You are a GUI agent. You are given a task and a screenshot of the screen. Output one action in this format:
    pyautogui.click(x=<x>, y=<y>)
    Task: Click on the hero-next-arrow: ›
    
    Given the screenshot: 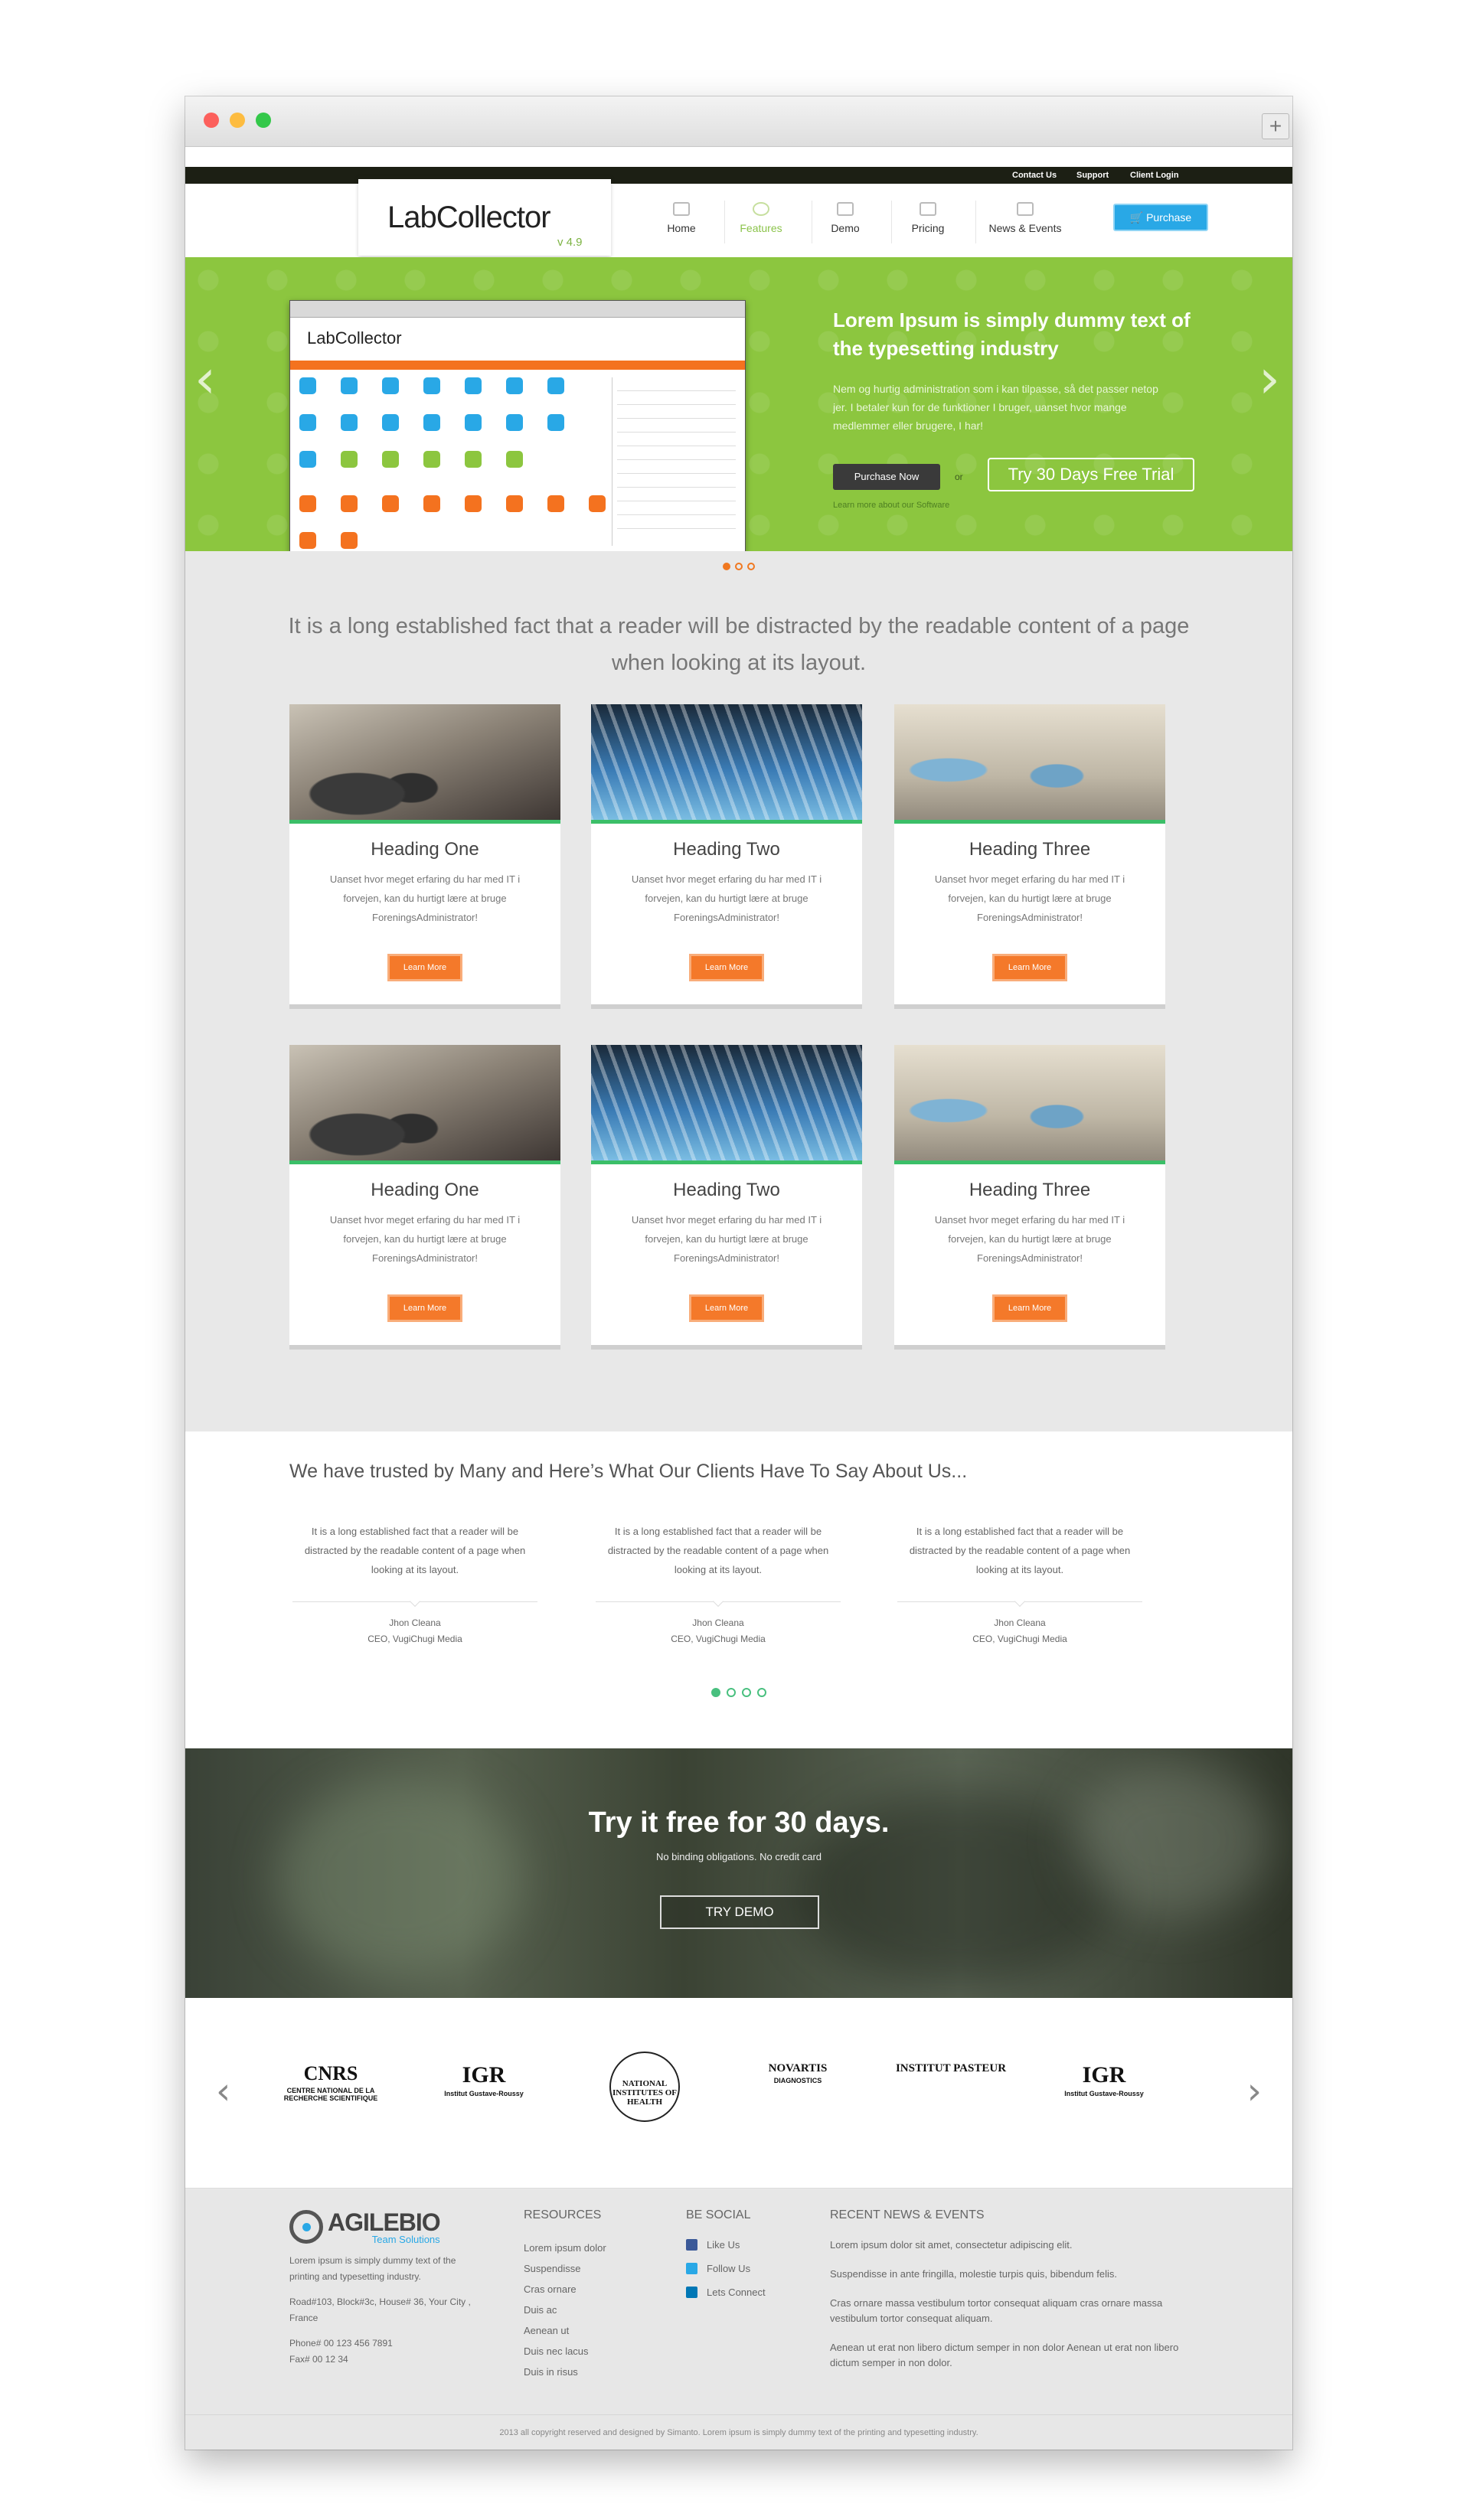 What is the action you would take?
    pyautogui.click(x=1269, y=379)
    